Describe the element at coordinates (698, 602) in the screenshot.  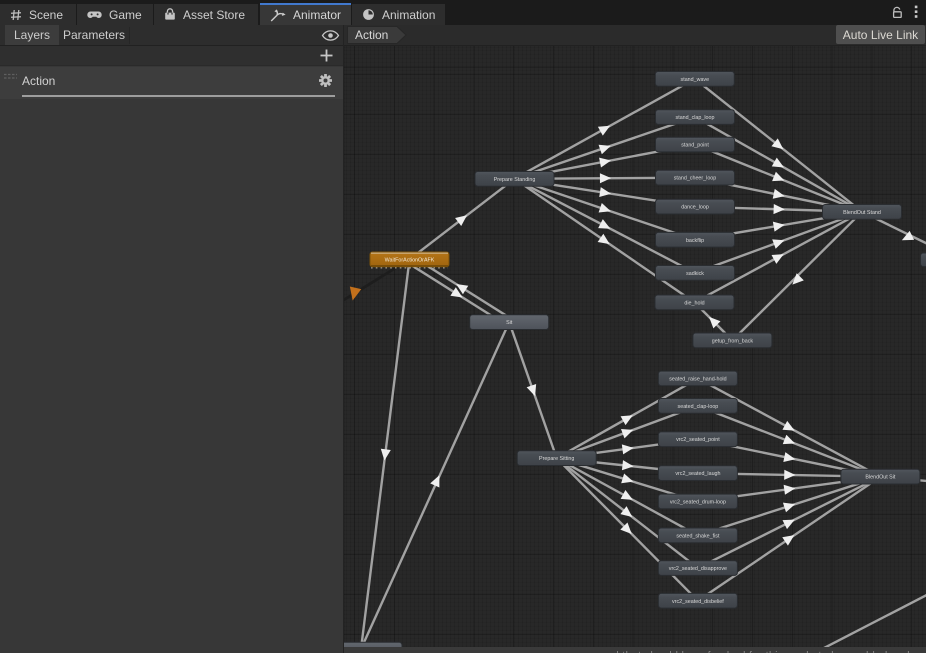
I see `svg-text: vrc2_seated_disbelief` at that location.